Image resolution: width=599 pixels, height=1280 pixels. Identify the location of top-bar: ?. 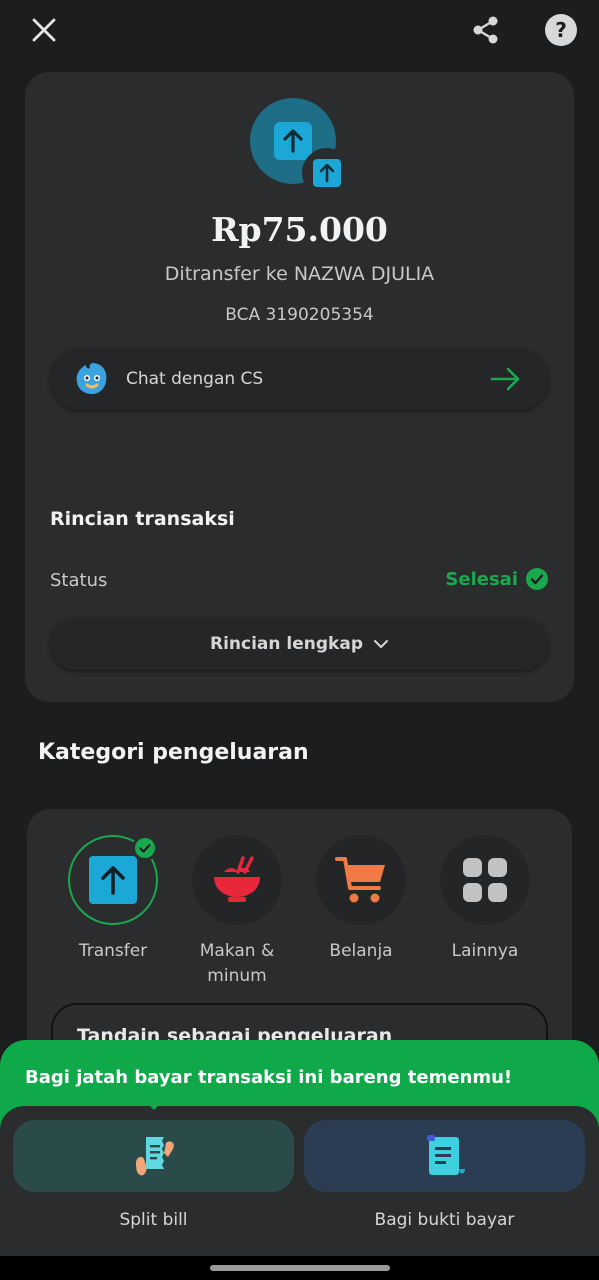
(299, 30).